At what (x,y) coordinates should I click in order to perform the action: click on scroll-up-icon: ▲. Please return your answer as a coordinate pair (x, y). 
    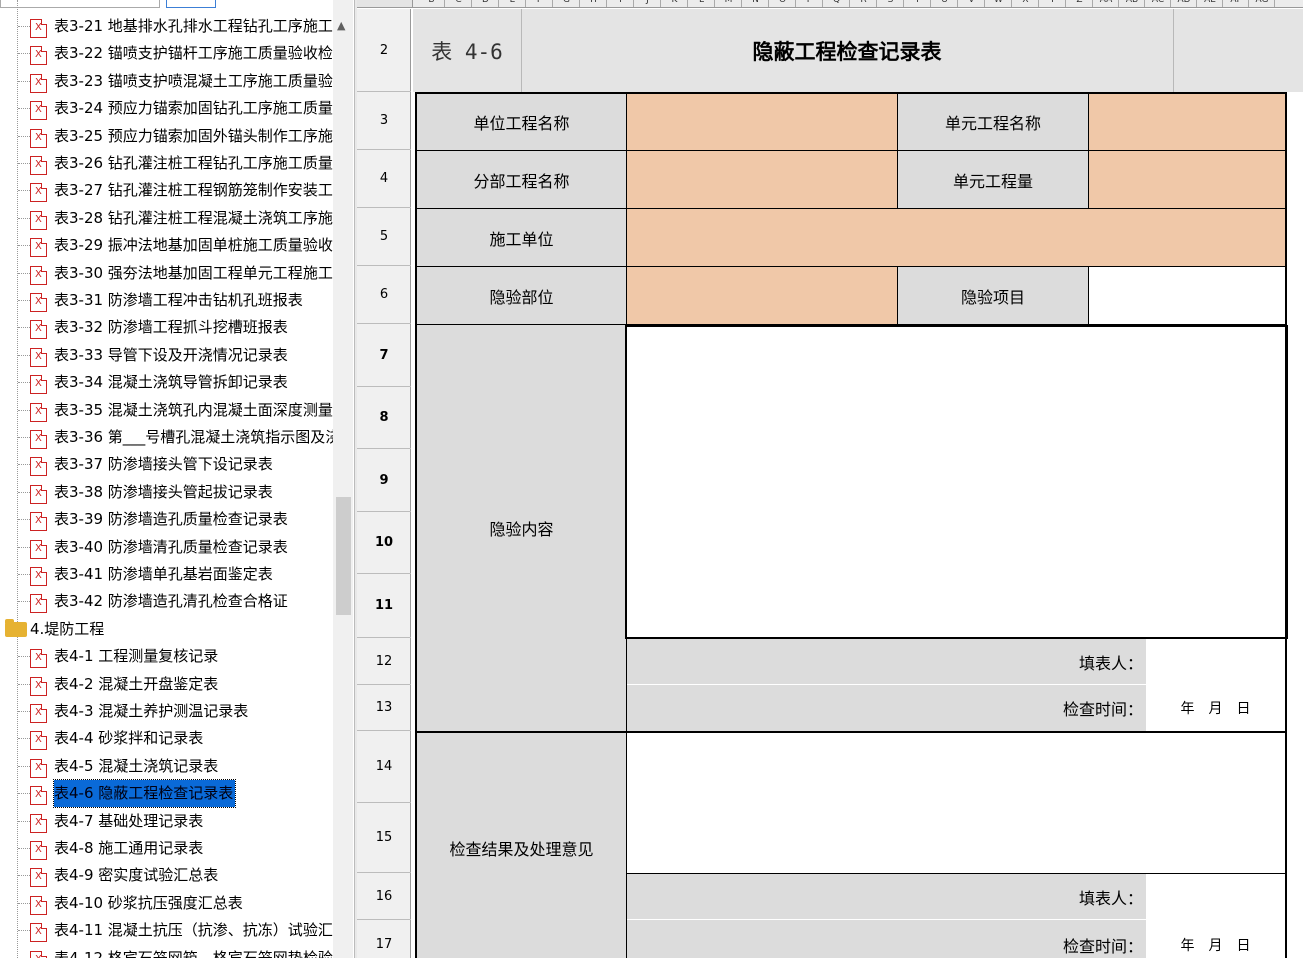
    Looking at the image, I should click on (341, 26).